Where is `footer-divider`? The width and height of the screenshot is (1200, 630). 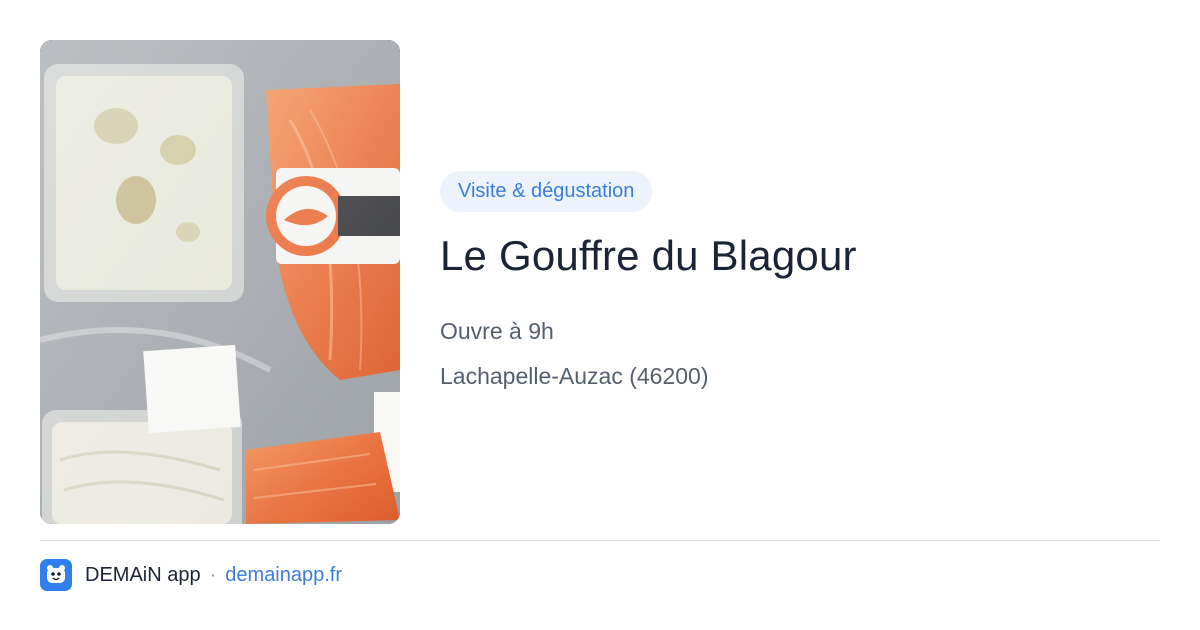 footer-divider is located at coordinates (600, 540).